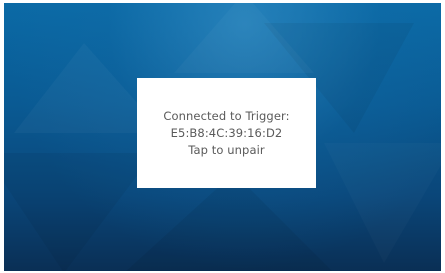  I want to click on device-address-text: E5:B8:4C:39:16:D2, so click(226, 132).